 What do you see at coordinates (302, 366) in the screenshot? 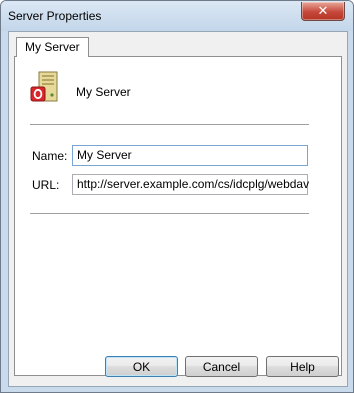
I see `help-button: Help` at bounding box center [302, 366].